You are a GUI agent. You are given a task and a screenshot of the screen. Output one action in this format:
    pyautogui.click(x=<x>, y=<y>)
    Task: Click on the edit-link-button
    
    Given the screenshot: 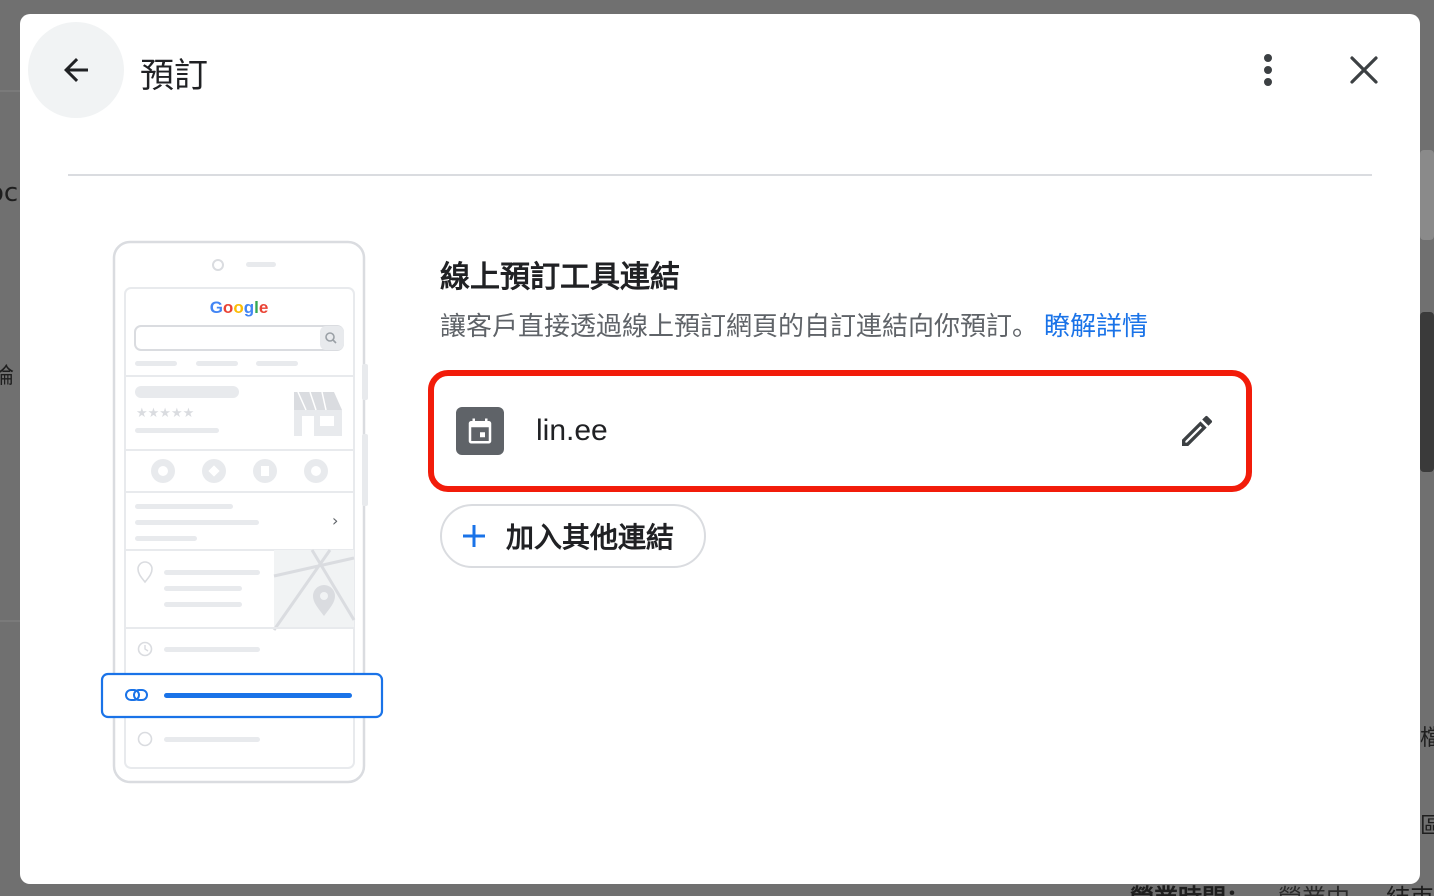 What is the action you would take?
    pyautogui.click(x=1197, y=431)
    